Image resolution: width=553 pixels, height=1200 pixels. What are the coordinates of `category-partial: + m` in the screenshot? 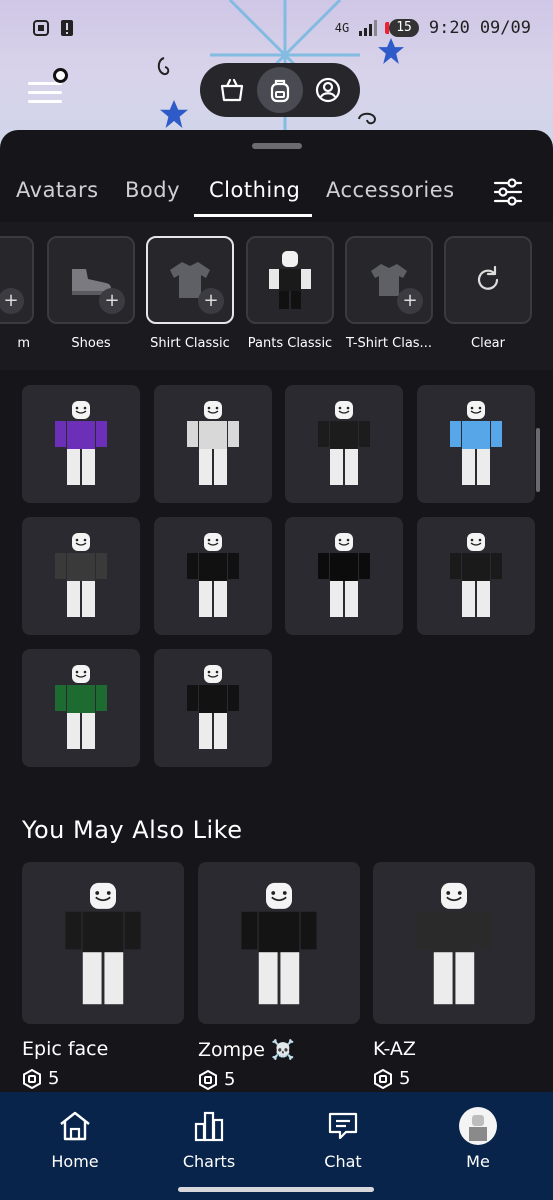 It's located at (17, 293).